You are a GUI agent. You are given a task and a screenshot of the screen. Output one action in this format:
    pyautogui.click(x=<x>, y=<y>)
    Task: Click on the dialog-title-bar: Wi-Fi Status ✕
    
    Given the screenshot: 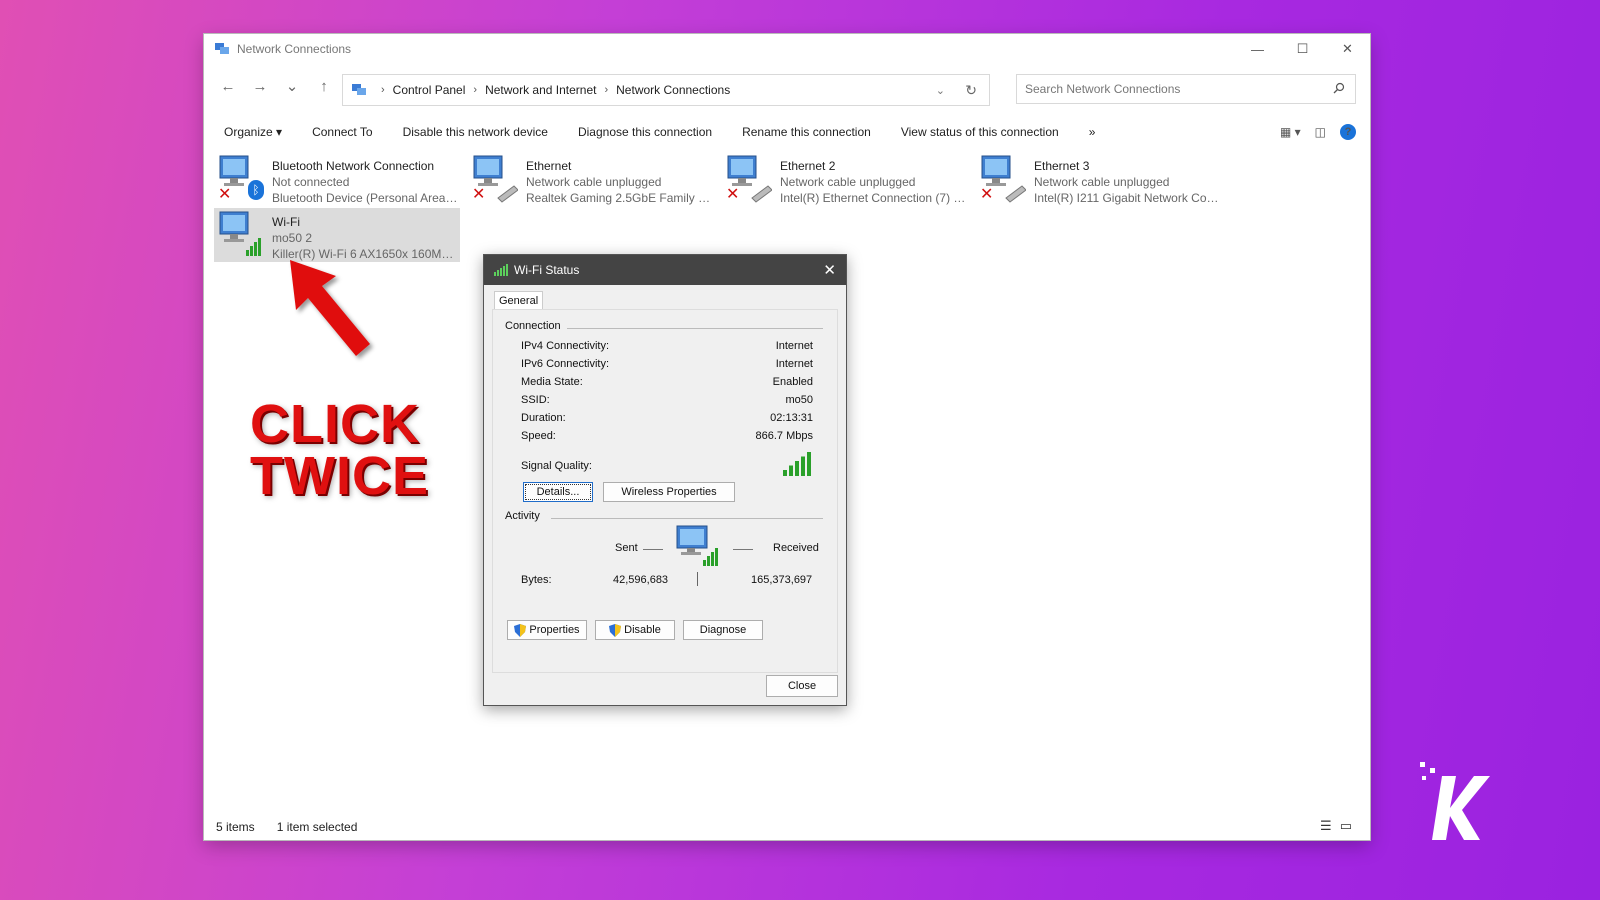 What is the action you would take?
    pyautogui.click(x=665, y=270)
    